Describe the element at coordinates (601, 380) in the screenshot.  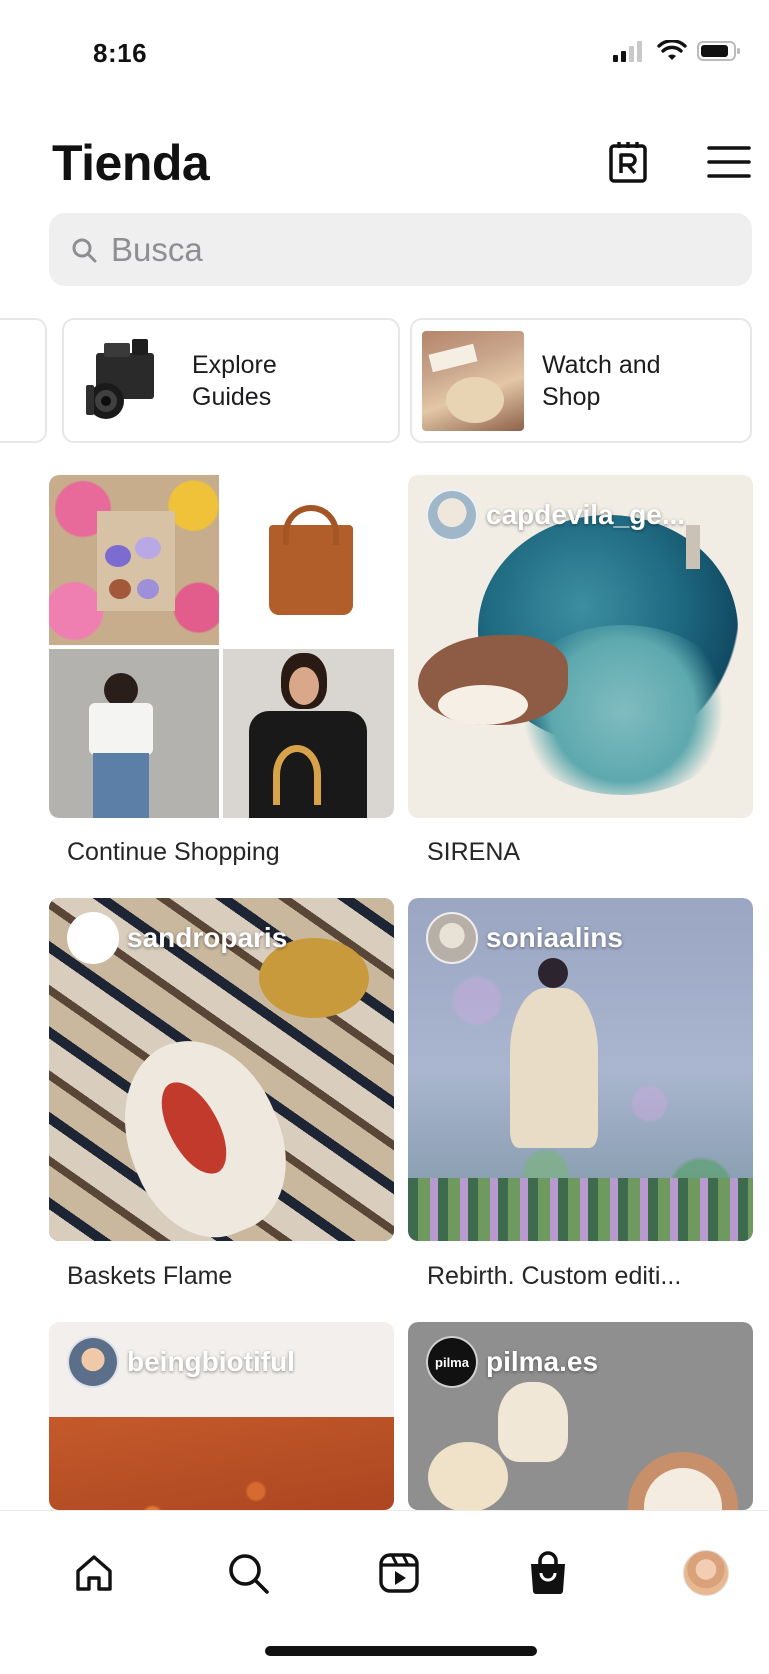
I see `chip-label: Watch and Shop` at that location.